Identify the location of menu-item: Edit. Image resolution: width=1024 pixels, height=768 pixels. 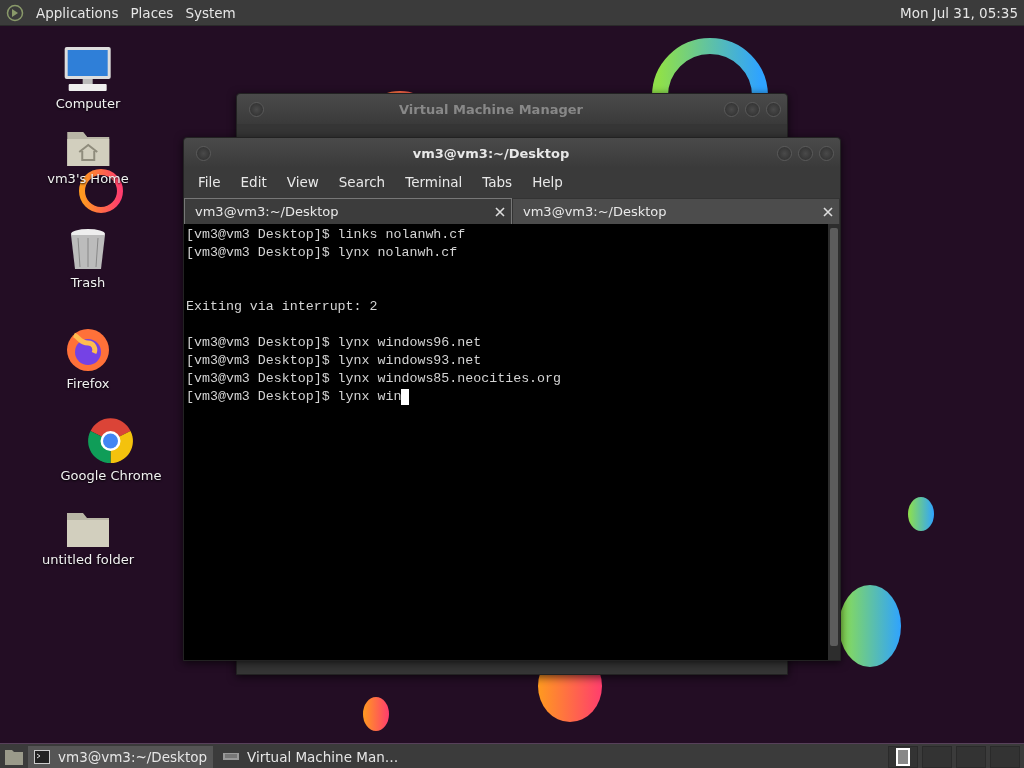
(253, 182).